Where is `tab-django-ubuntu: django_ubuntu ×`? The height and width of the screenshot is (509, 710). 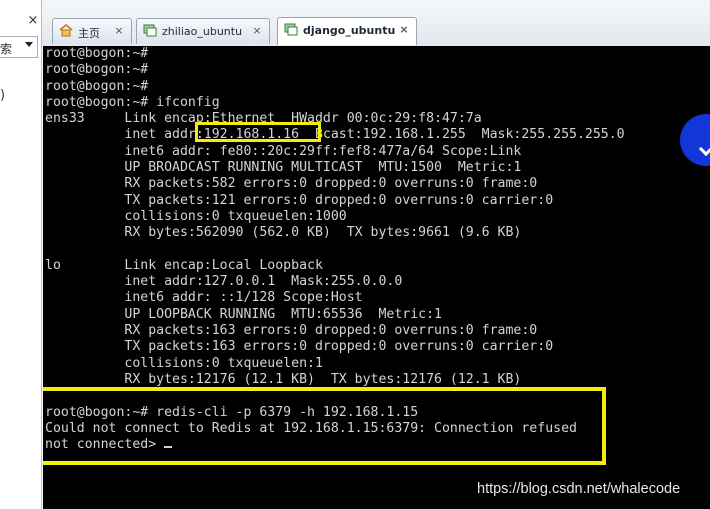 tab-django-ubuntu: django_ubuntu × is located at coordinates (347, 31).